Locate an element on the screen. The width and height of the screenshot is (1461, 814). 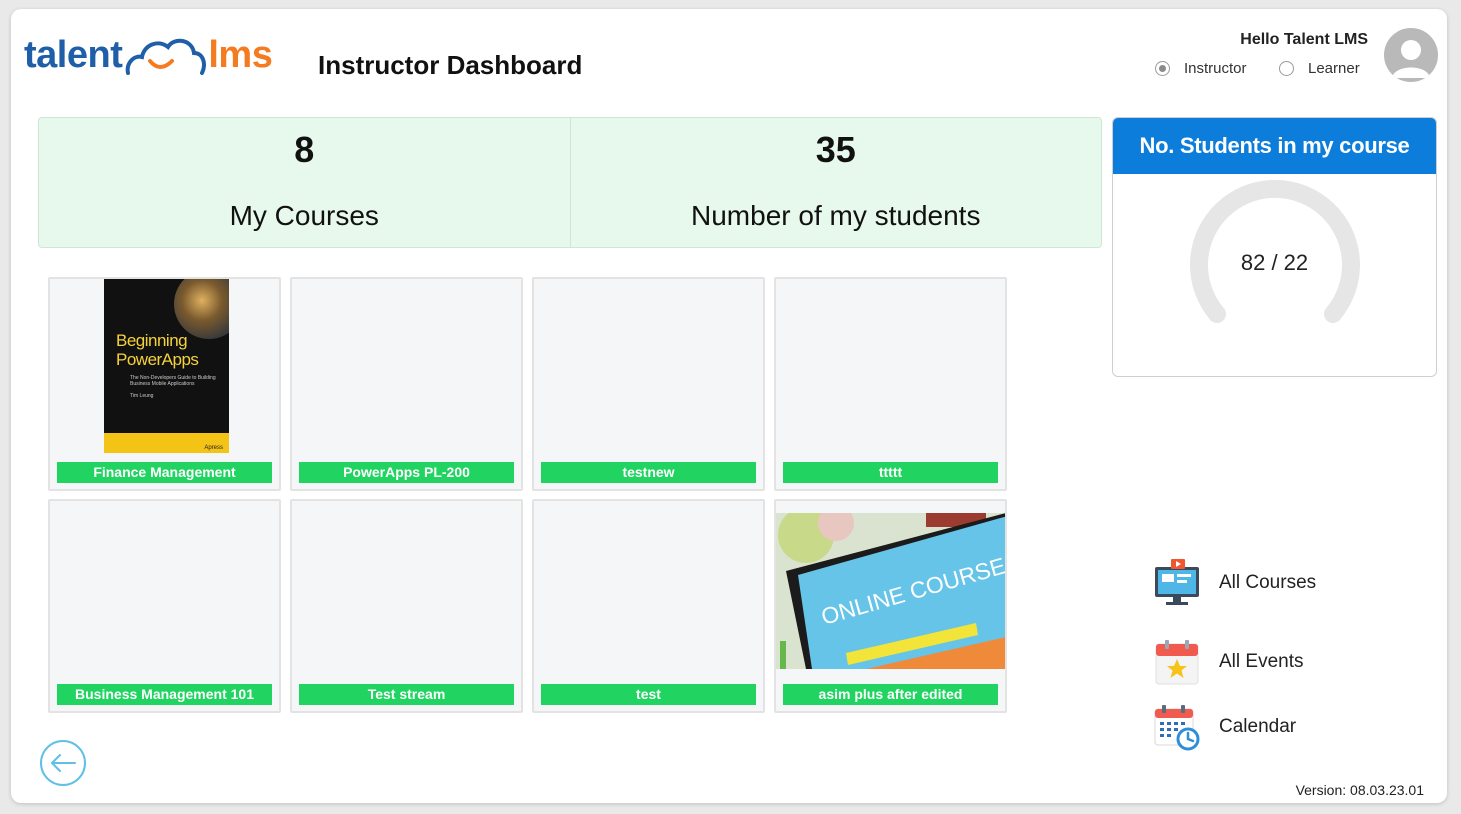
course-thumbnail: ONLINE COURSES is located at coordinates (890, 588).